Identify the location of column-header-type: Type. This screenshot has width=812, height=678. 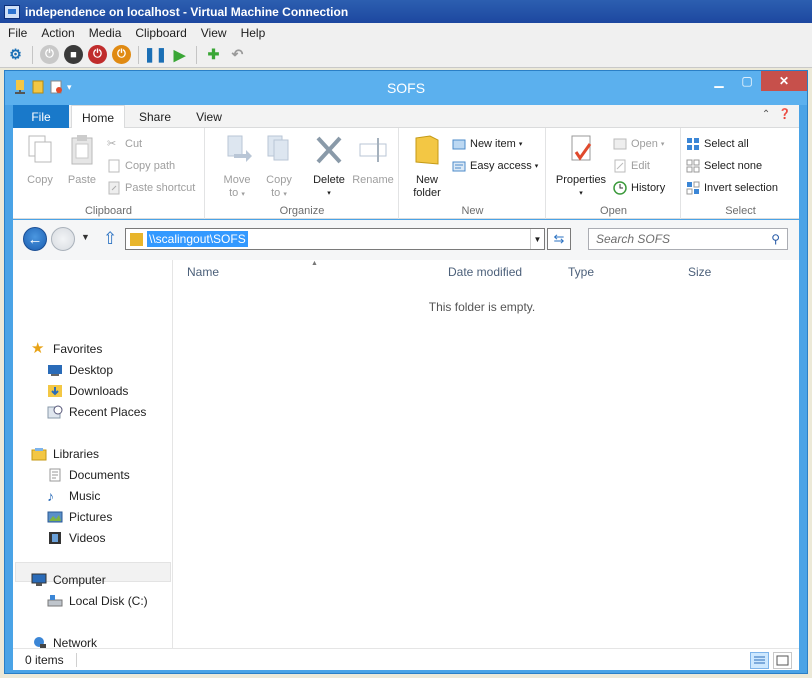
(581, 272).